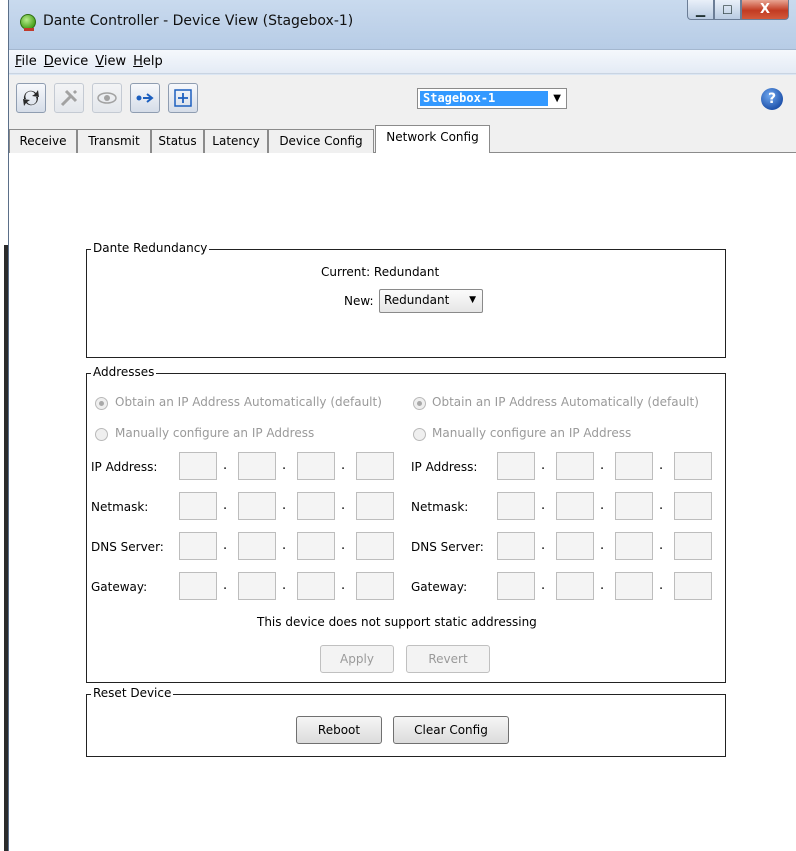  What do you see at coordinates (148, 61) in the screenshot?
I see `menu-help: Help` at bounding box center [148, 61].